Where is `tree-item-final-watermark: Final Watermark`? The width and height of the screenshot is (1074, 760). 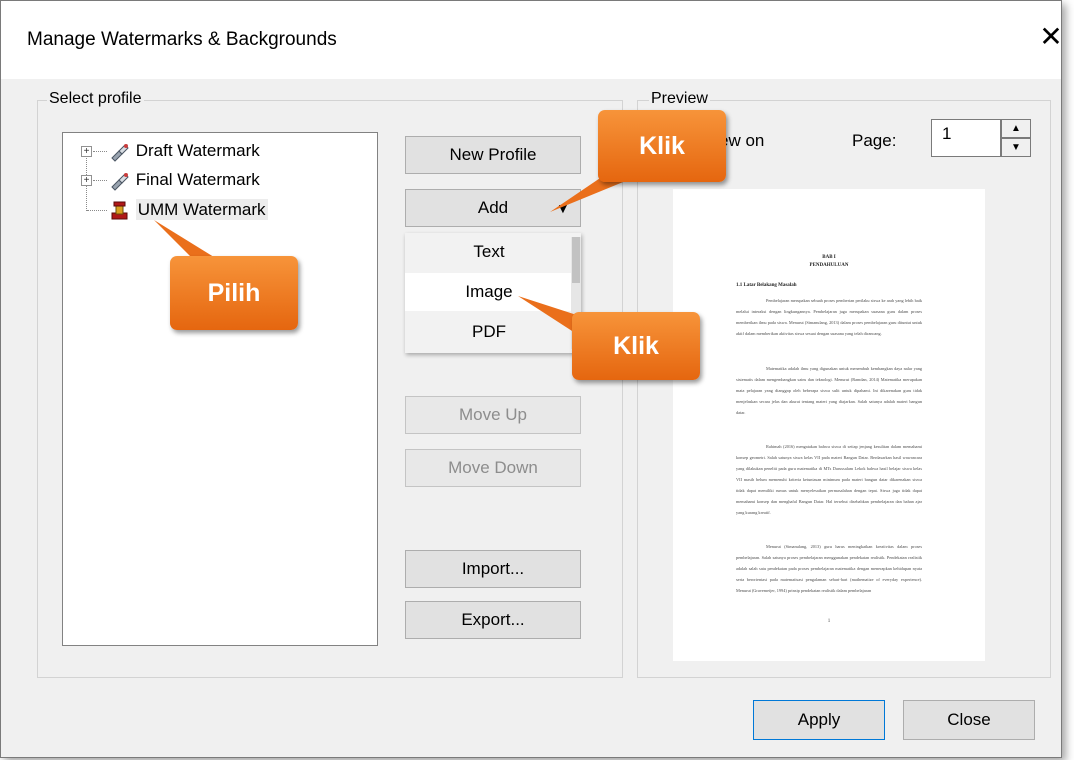
tree-item-final-watermark: Final Watermark is located at coordinates (184, 180).